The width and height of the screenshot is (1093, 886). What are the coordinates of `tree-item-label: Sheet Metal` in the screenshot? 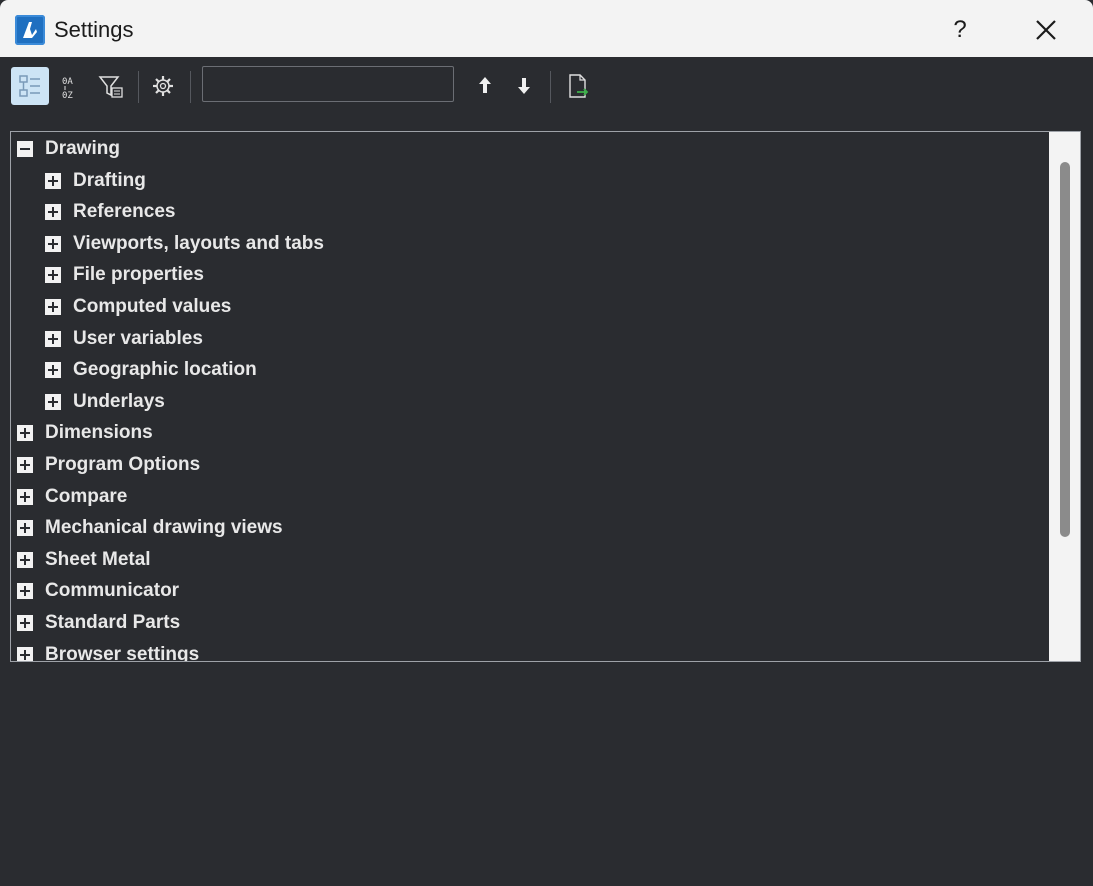 It's located at (98, 559).